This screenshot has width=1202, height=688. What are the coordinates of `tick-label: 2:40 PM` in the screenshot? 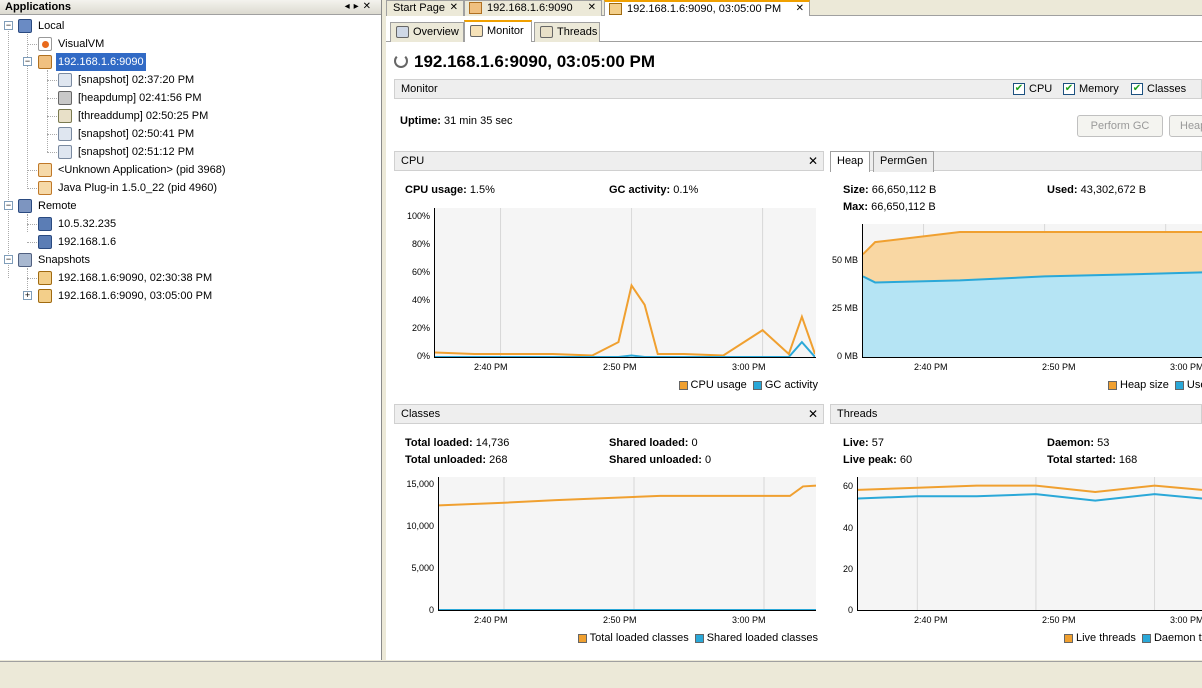 It's located at (931, 367).